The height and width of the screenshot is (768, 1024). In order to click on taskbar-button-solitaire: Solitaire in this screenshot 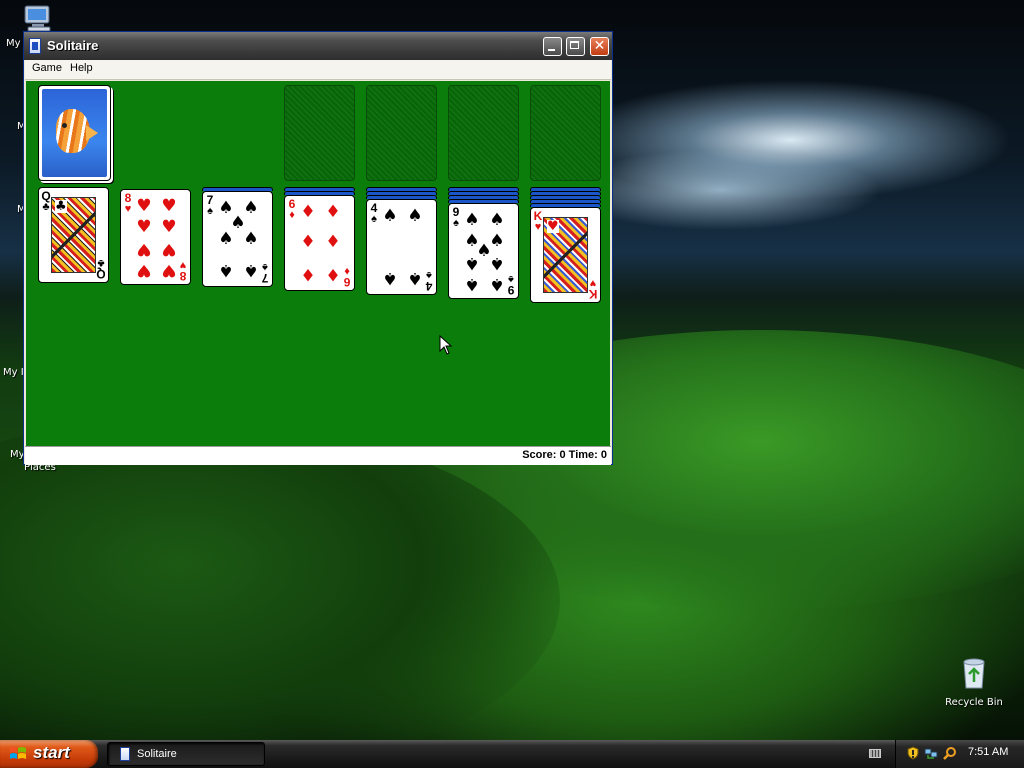, I will do `click(186, 754)`.